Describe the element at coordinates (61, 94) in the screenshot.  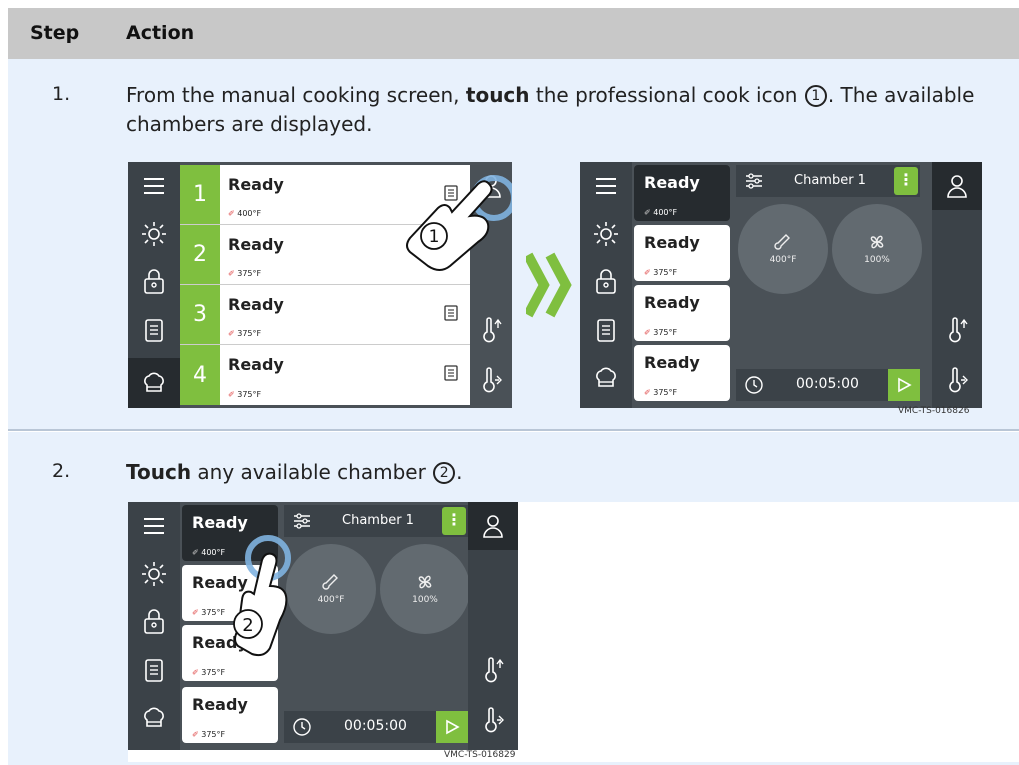
I see `step-number: 1.` at that location.